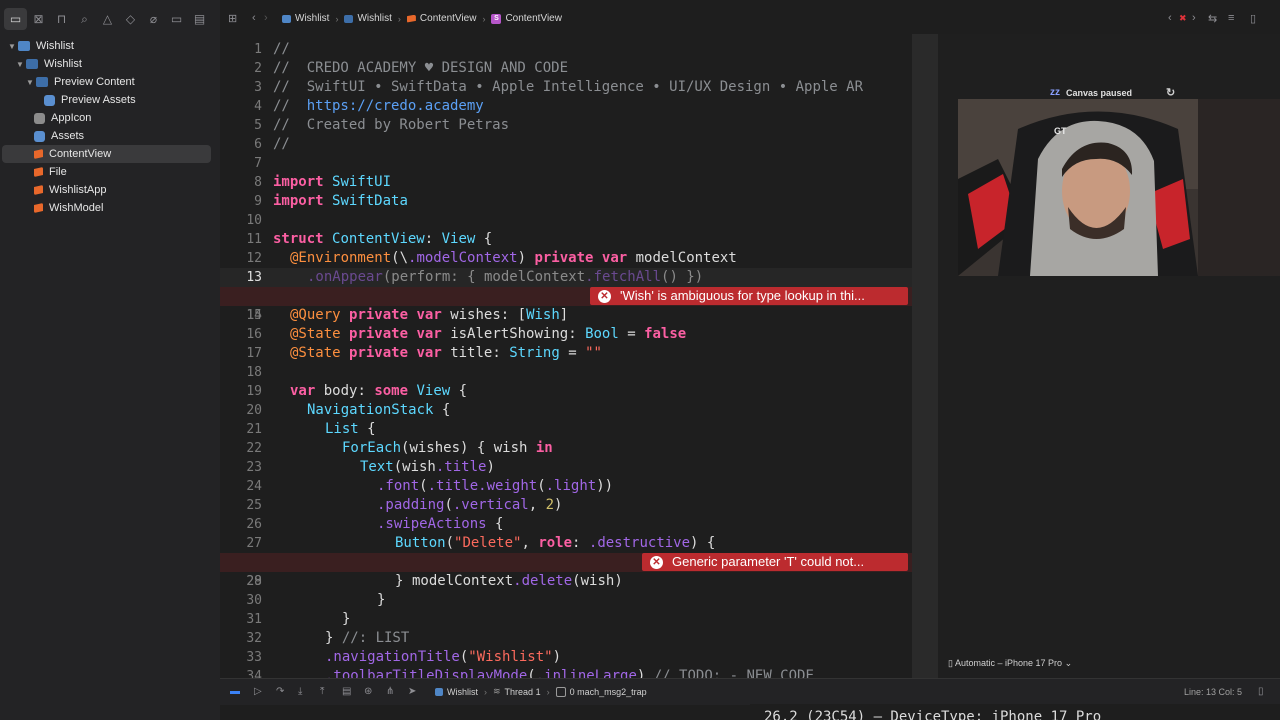  What do you see at coordinates (441, 18) in the screenshot?
I see `jumpbar-file: ContentView` at bounding box center [441, 18].